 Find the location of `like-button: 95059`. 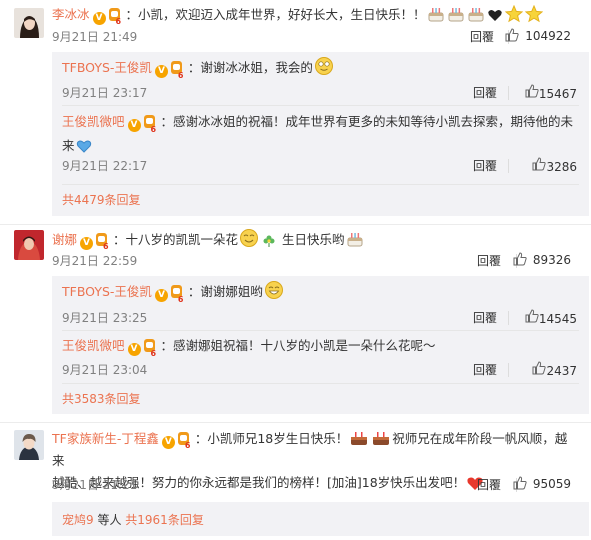

like-button: 95059 is located at coordinates (542, 483).